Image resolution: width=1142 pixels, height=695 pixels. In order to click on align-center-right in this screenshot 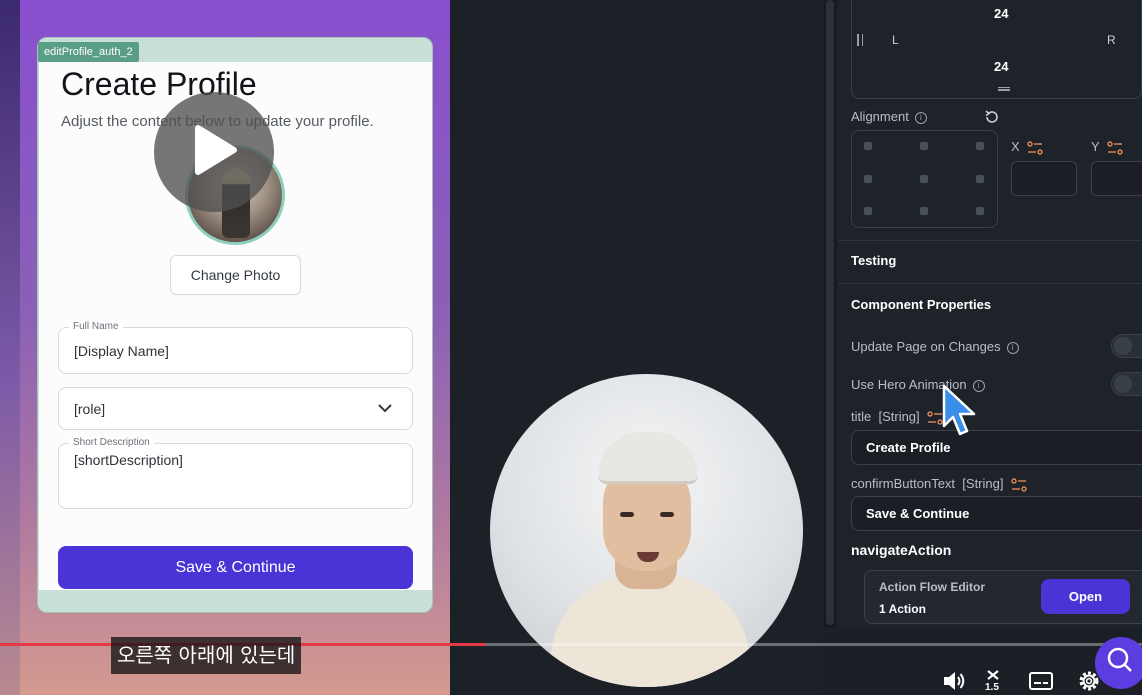, I will do `click(980, 179)`.